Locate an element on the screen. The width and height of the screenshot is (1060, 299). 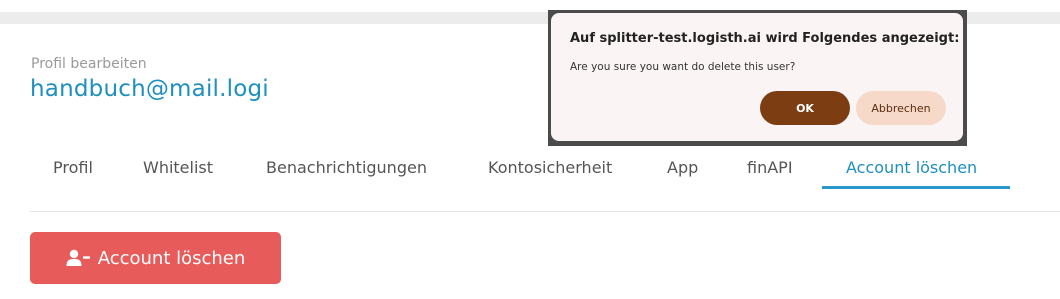
divider is located at coordinates (545, 211).